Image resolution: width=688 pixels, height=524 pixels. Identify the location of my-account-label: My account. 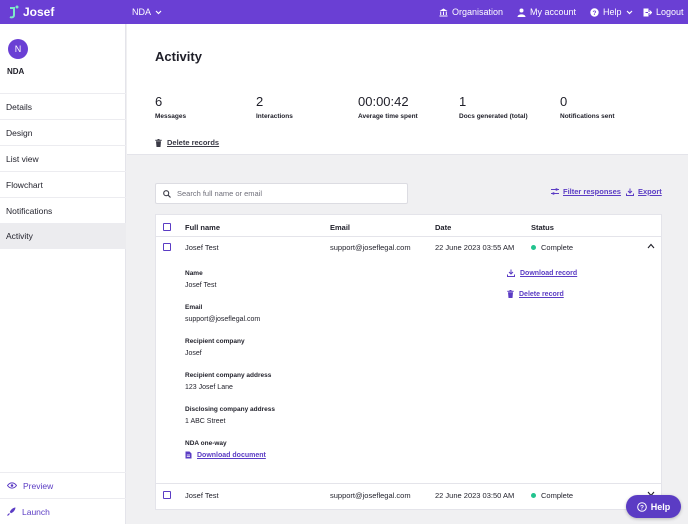
(553, 12).